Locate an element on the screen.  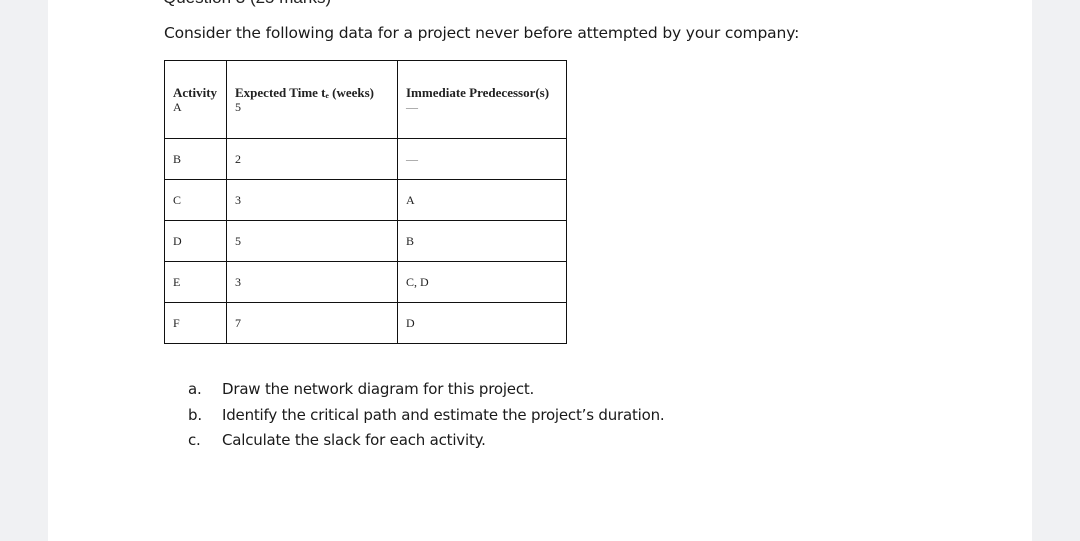
predecessor-cell: A is located at coordinates (482, 200).